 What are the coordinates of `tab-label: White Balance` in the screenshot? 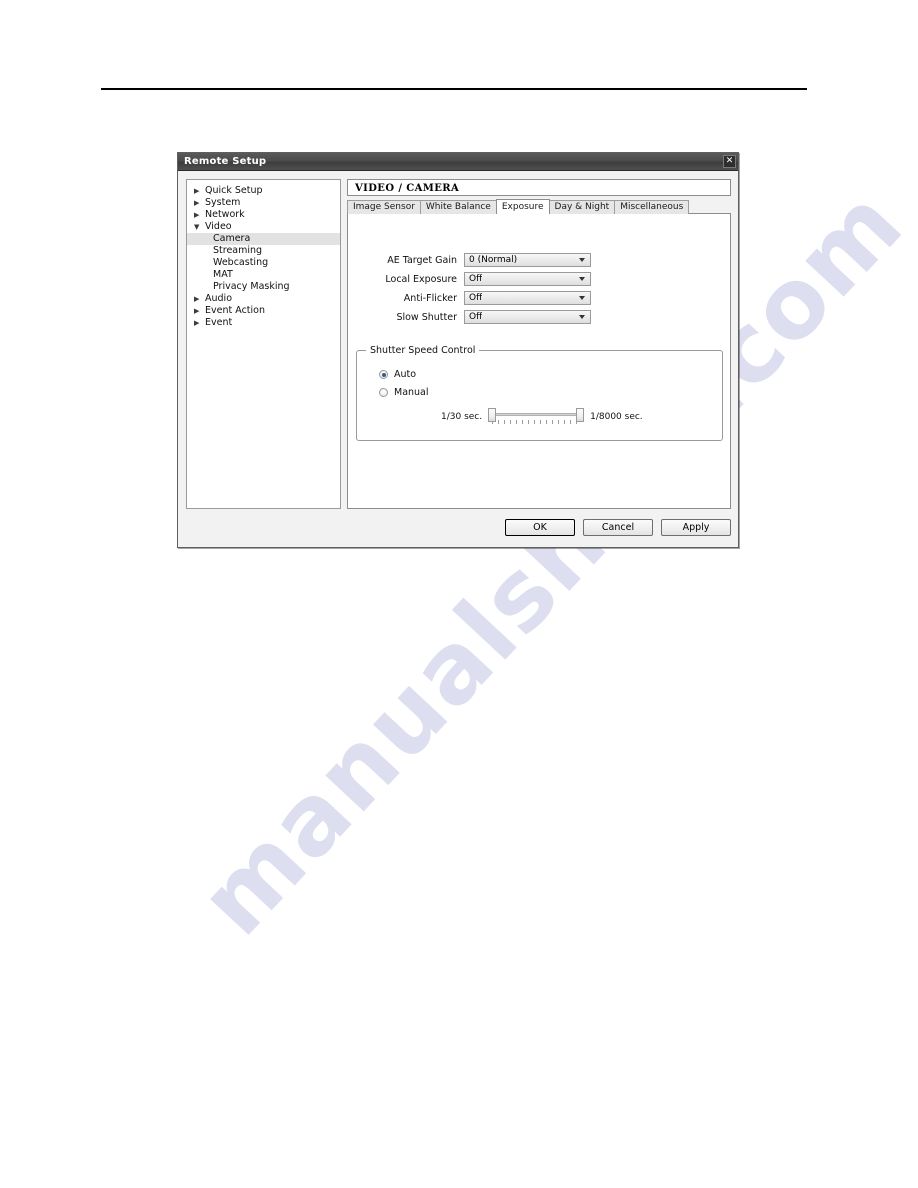 It's located at (458, 207).